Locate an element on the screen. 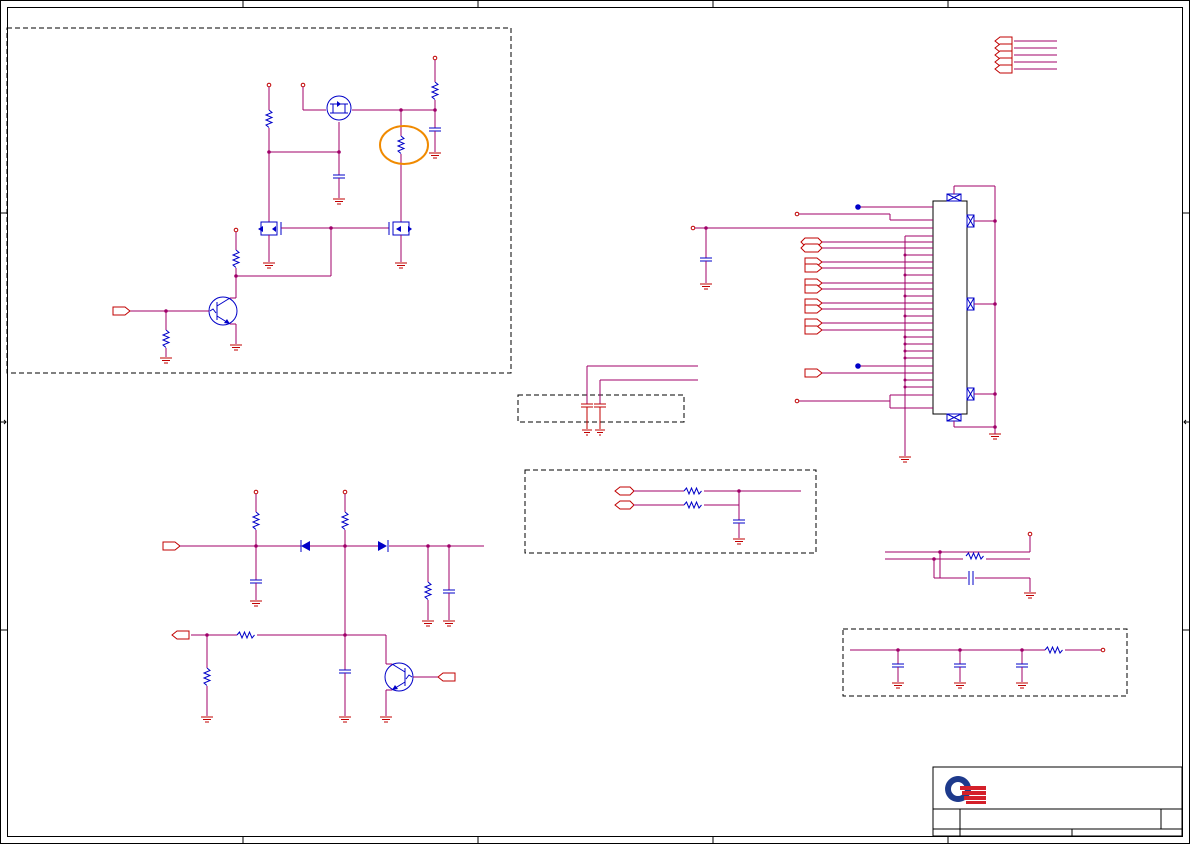  n-mosfet-right is located at coordinates (400, 228).